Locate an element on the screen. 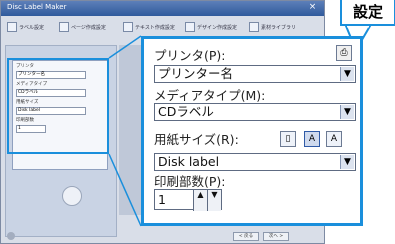 The image size is (395, 244). toolbar-button-library: 素材ライブラリ is located at coordinates (272, 27).